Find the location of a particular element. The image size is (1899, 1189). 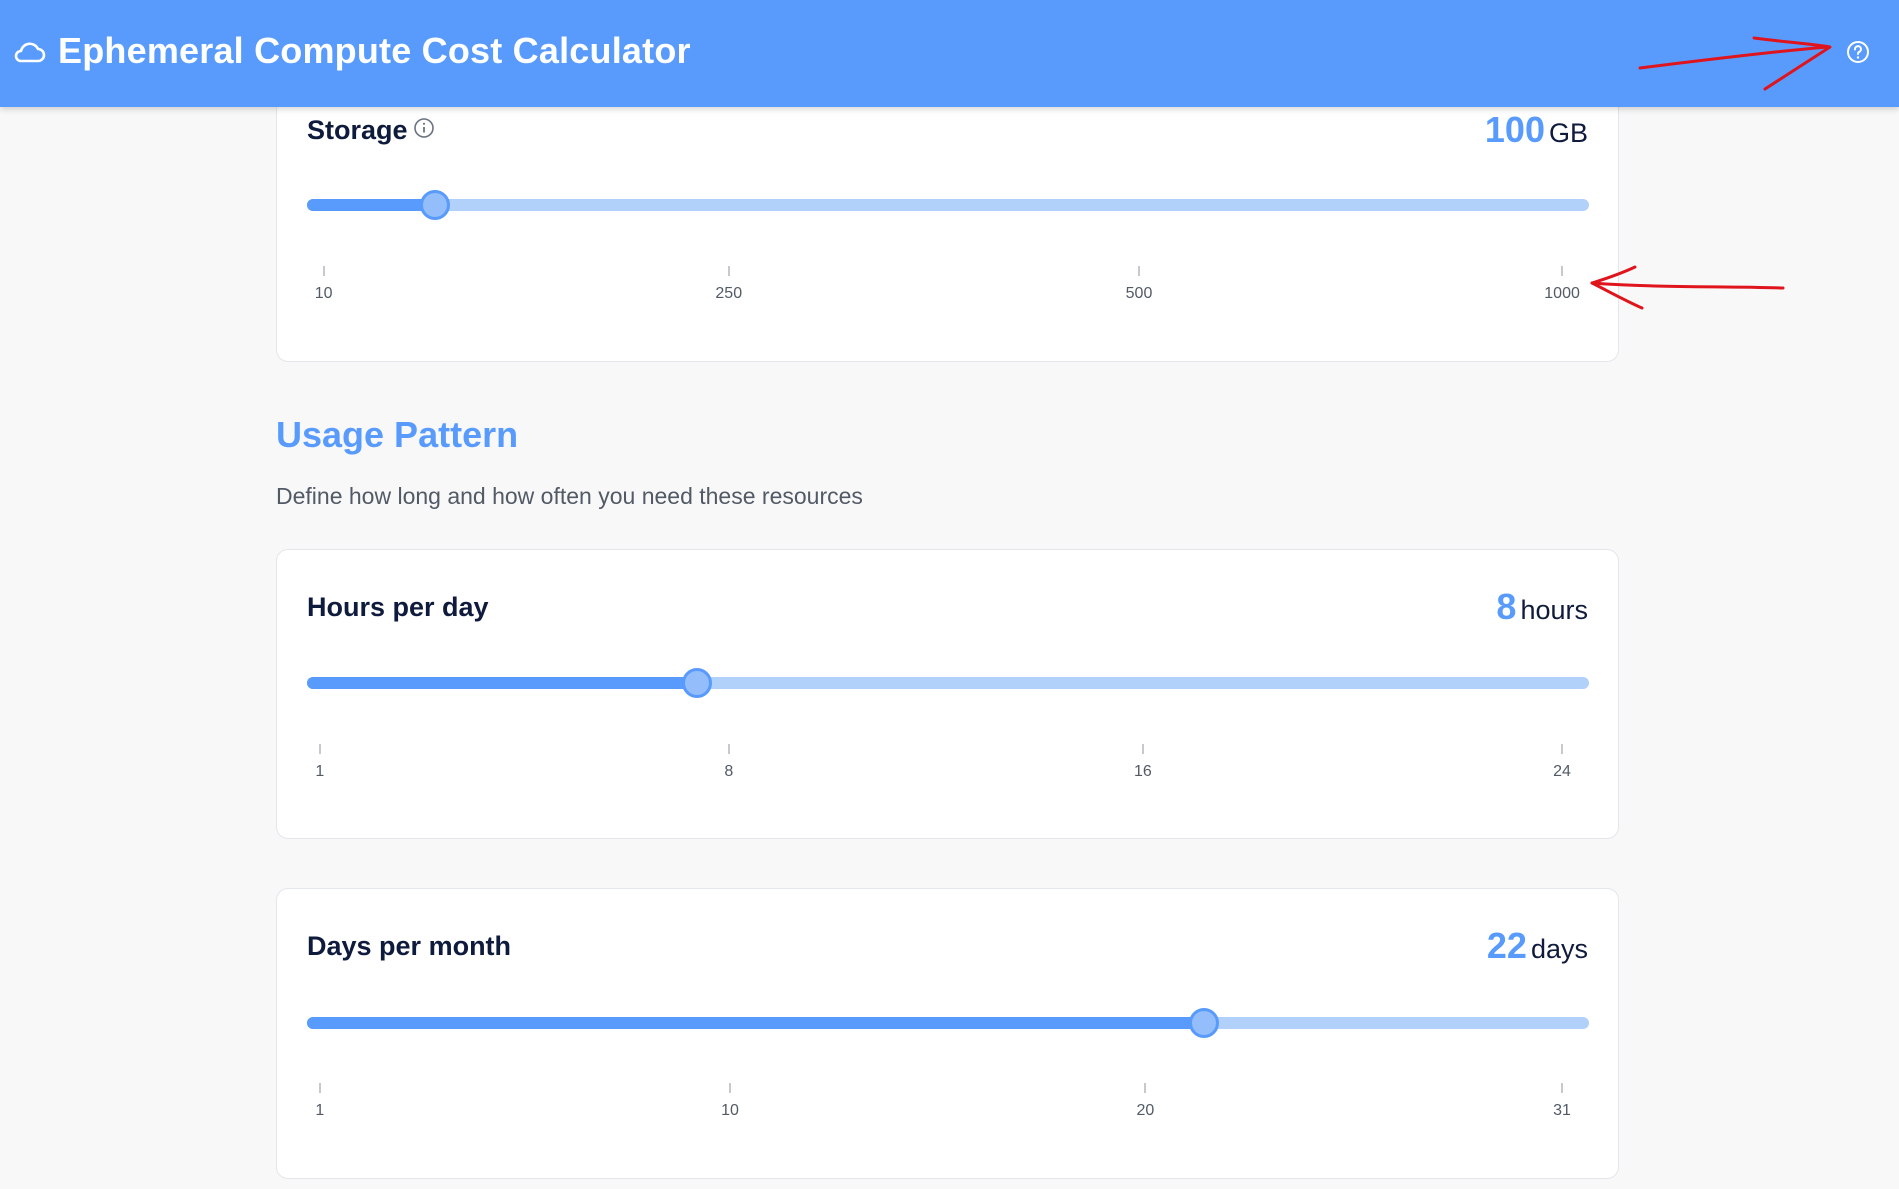

days-tick-label-0: 1 is located at coordinates (320, 1110).